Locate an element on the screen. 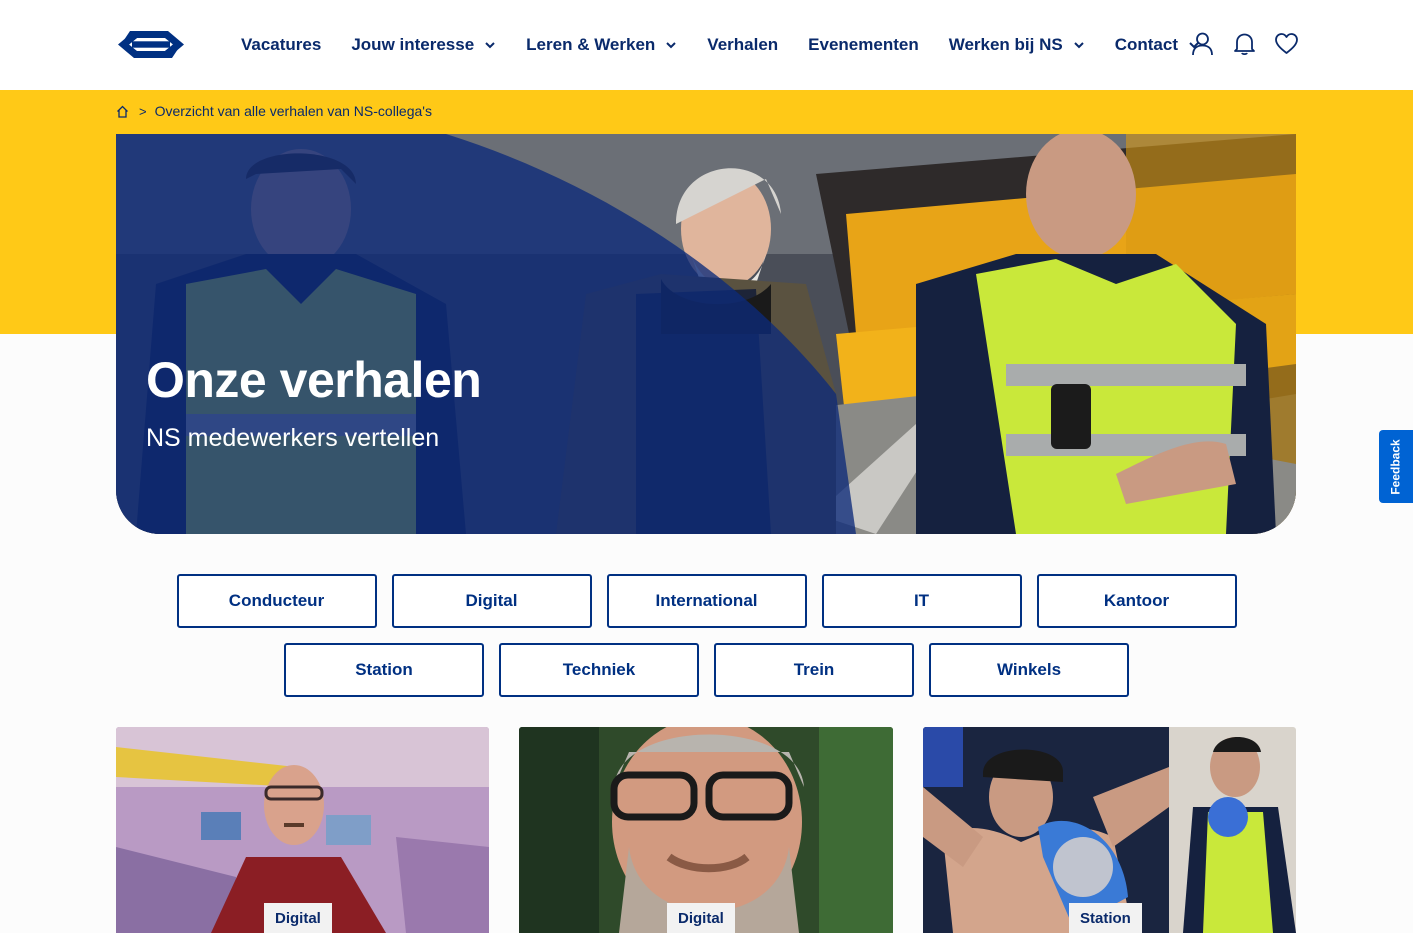 The image size is (1413, 933). bell-icon is located at coordinates (1244, 43).